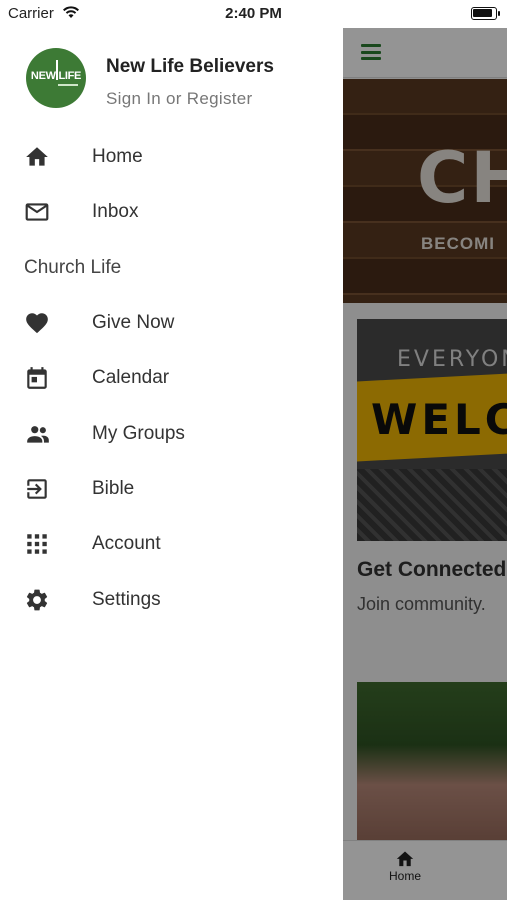 The image size is (507, 900). Describe the element at coordinates (190, 66) in the screenshot. I see `organization-name: New Life Believers` at that location.